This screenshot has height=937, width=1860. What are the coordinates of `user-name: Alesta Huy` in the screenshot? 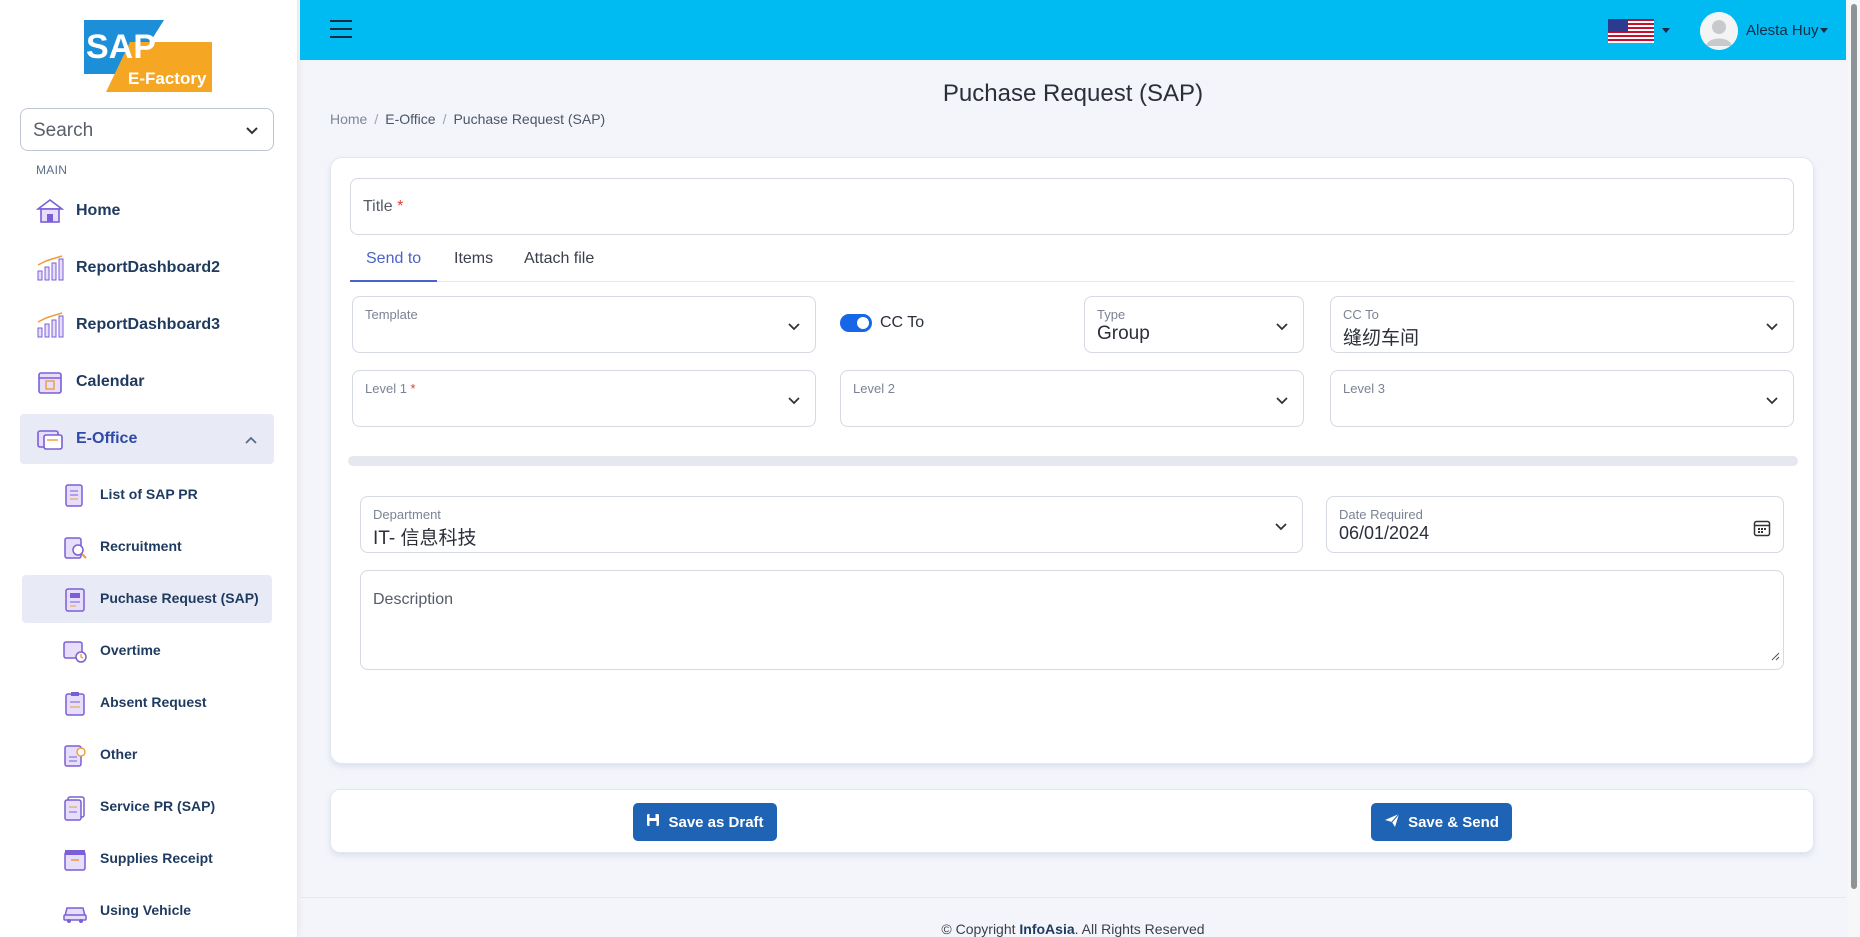 It's located at (1782, 30).